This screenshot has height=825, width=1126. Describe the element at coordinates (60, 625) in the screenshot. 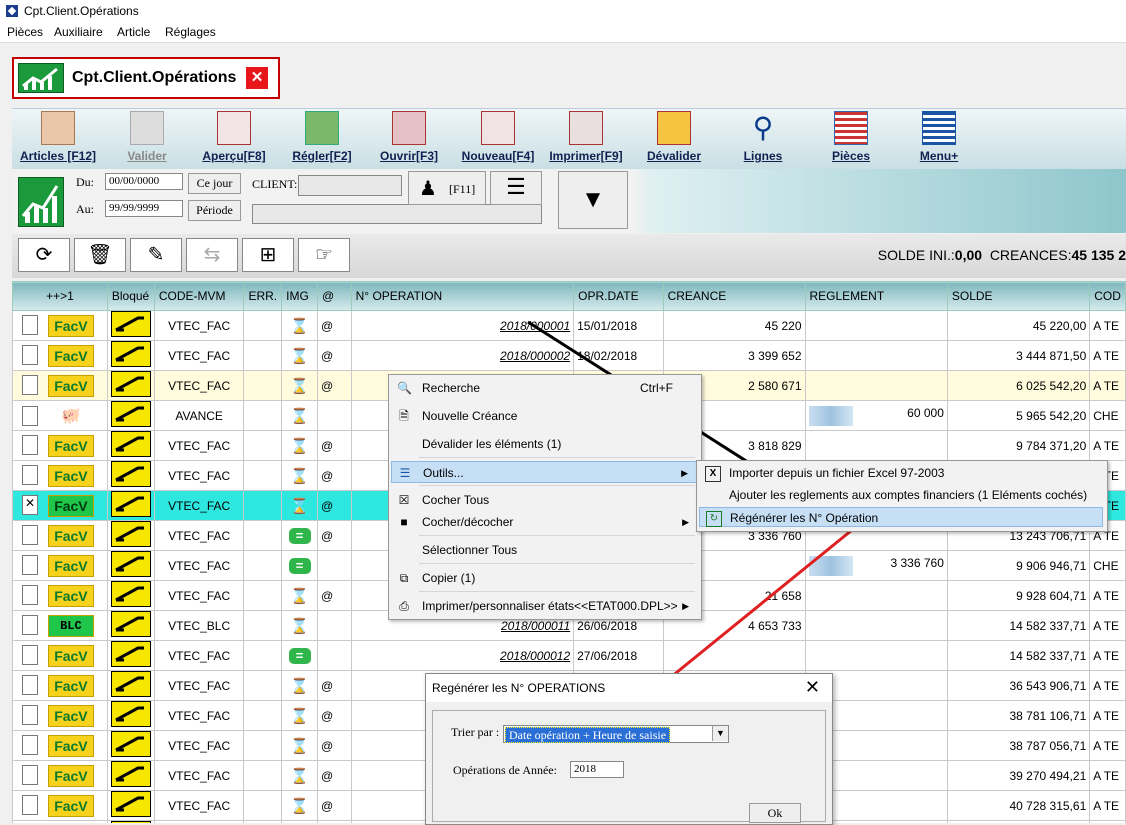

I see `row-check-cell: BLC` at that location.